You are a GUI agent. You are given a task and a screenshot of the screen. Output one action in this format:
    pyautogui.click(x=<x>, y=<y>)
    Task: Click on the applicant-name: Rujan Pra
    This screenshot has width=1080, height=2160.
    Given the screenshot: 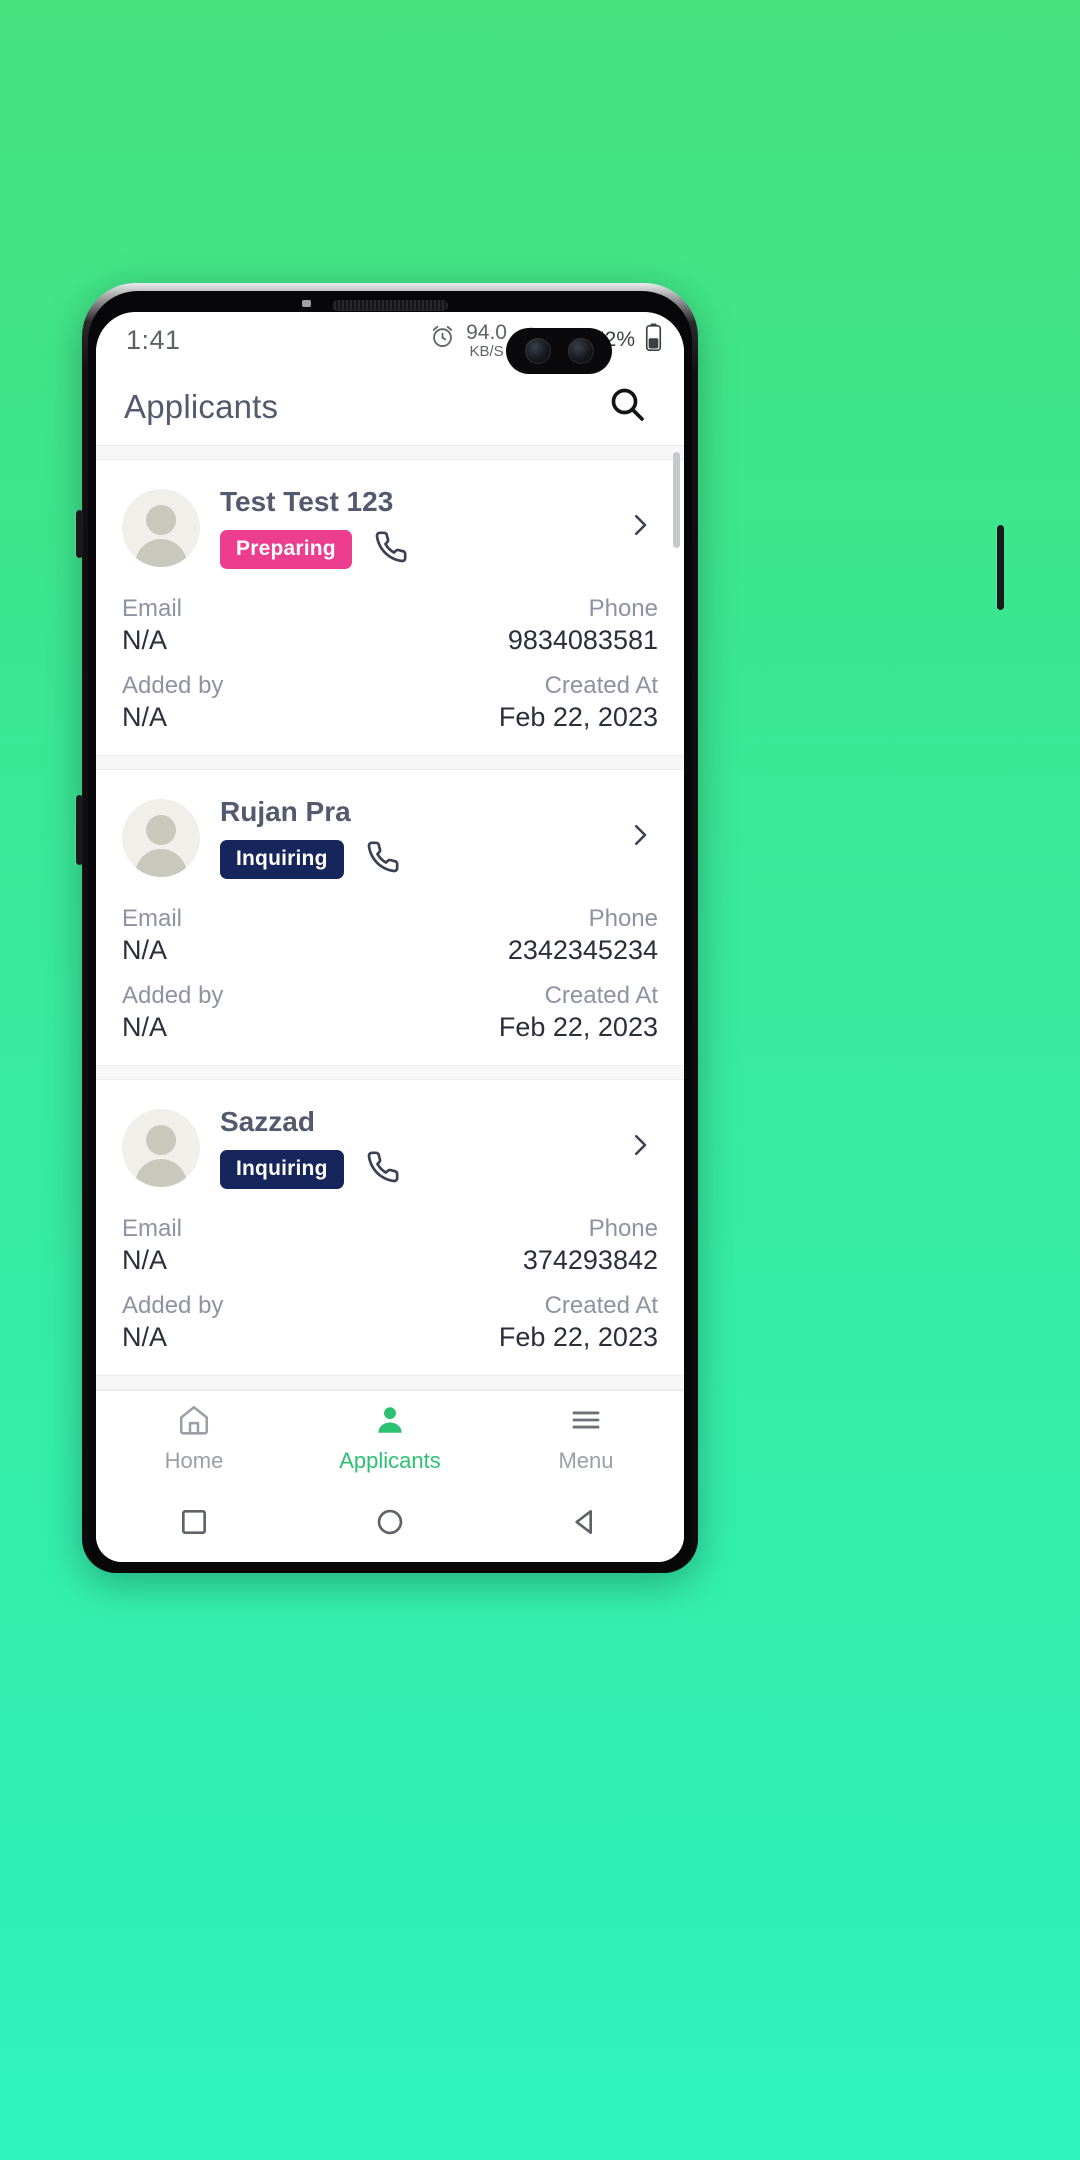 What is the action you would take?
    pyautogui.click(x=285, y=811)
    